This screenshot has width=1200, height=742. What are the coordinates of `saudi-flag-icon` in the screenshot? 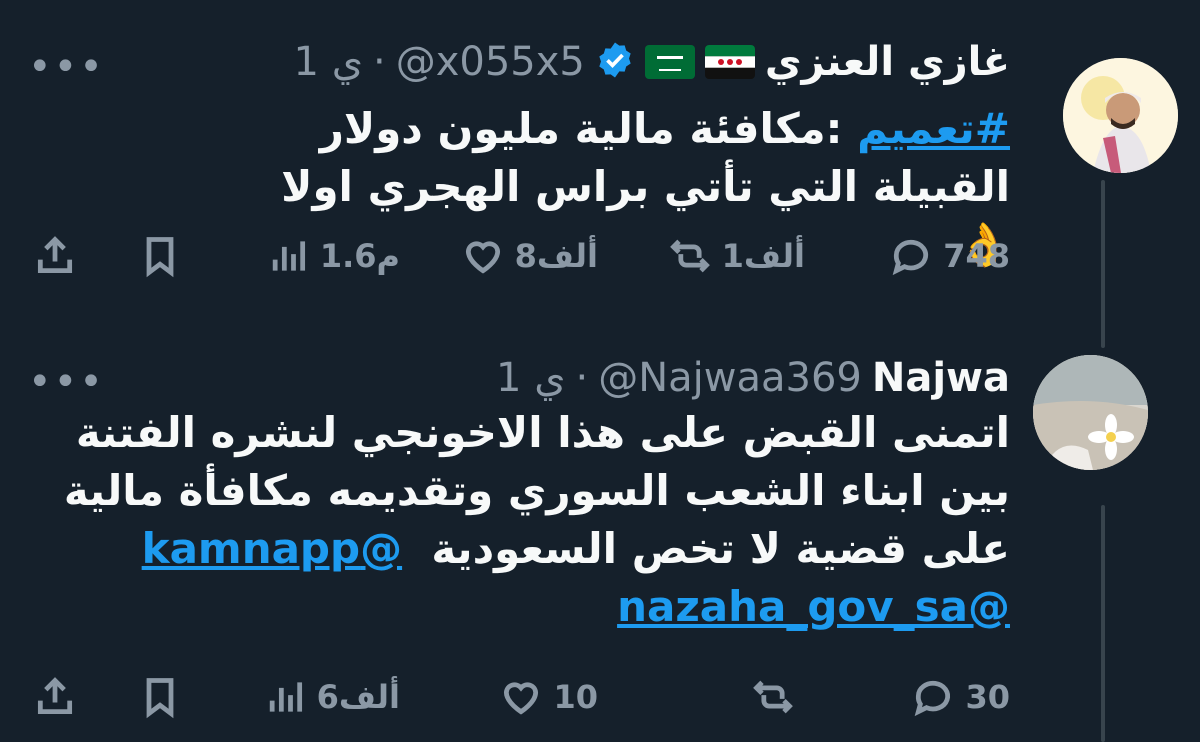 It's located at (669, 62).